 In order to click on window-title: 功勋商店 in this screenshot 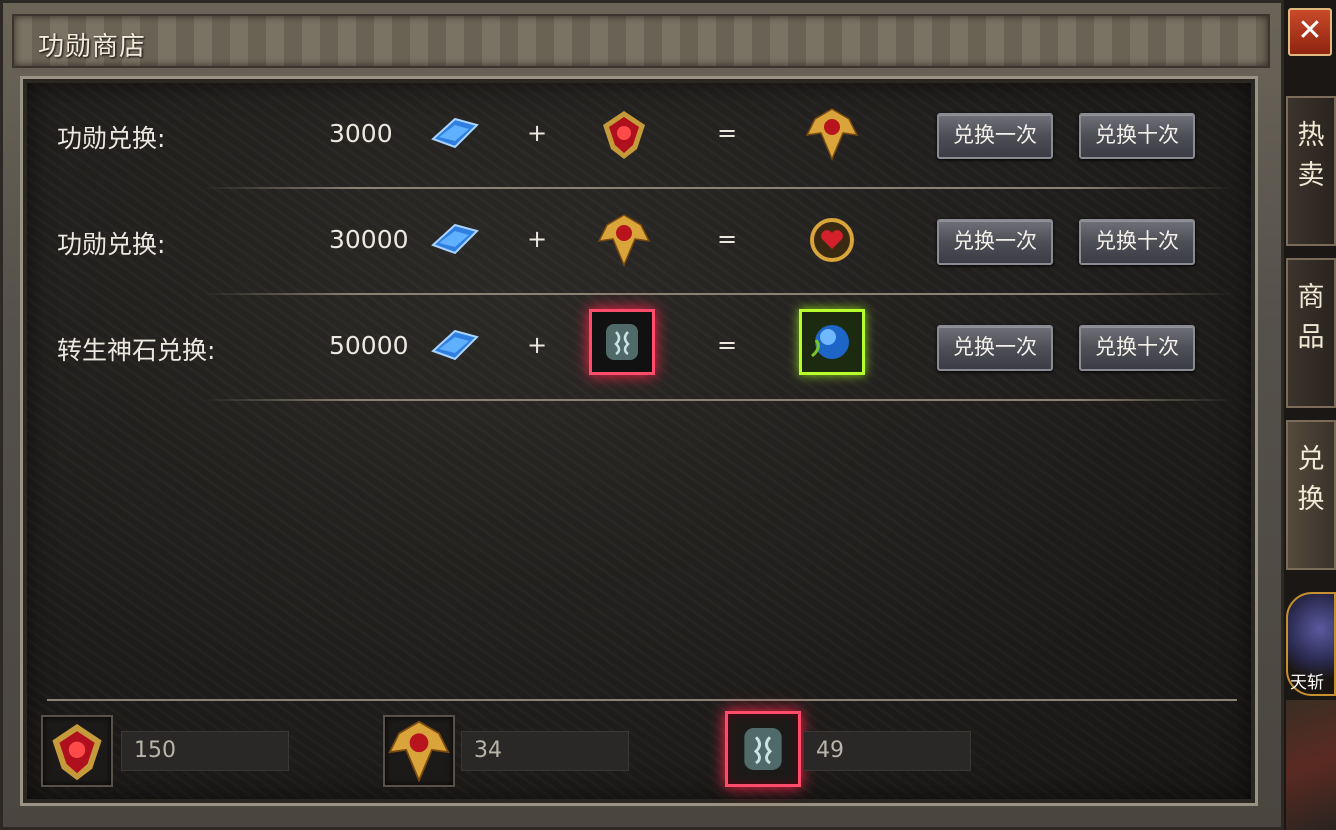, I will do `click(92, 47)`.